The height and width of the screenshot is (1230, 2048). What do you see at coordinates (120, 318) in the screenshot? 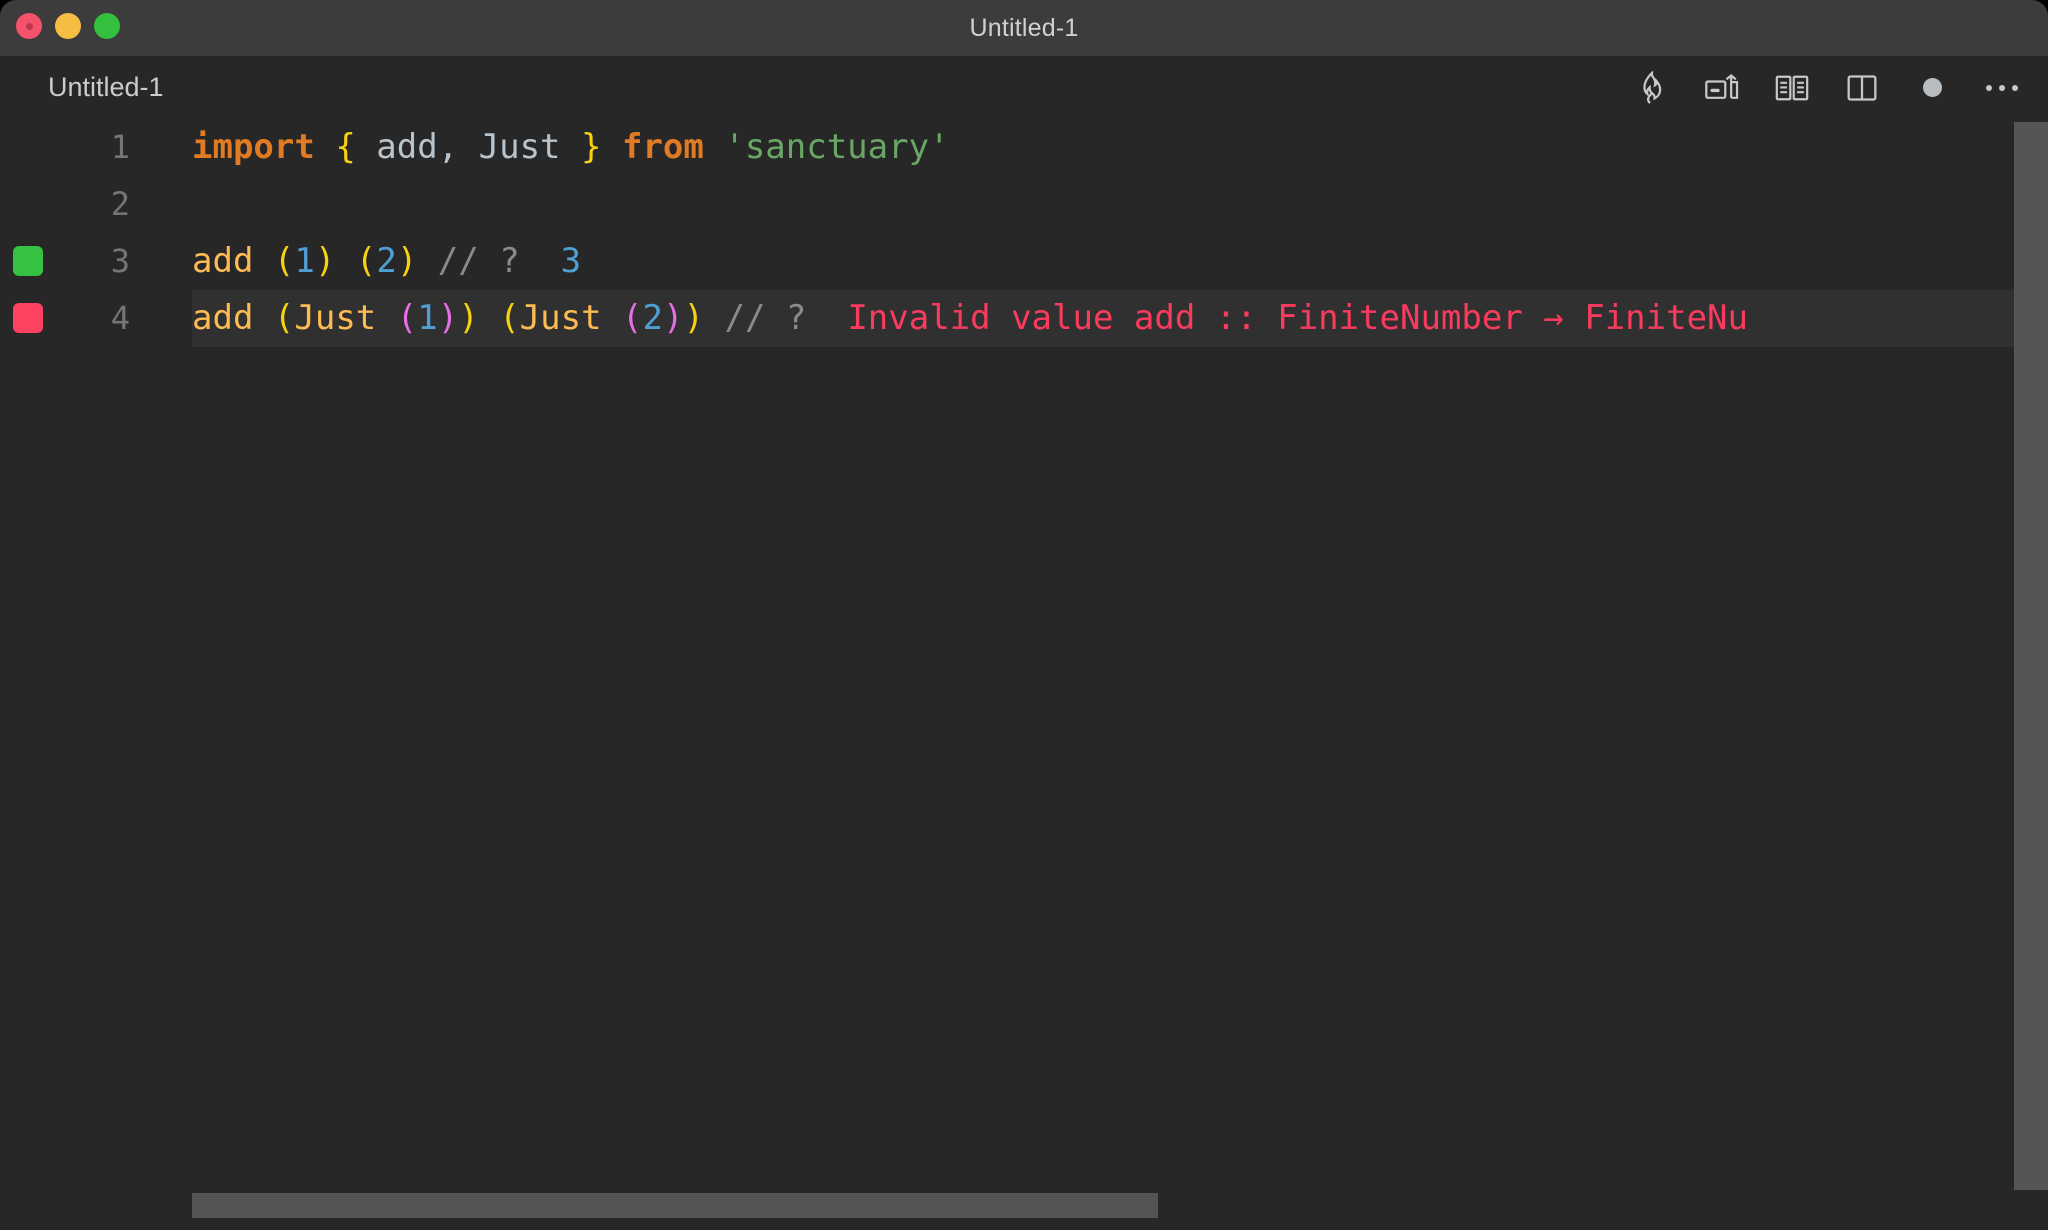
I see `line-number: 4` at bounding box center [120, 318].